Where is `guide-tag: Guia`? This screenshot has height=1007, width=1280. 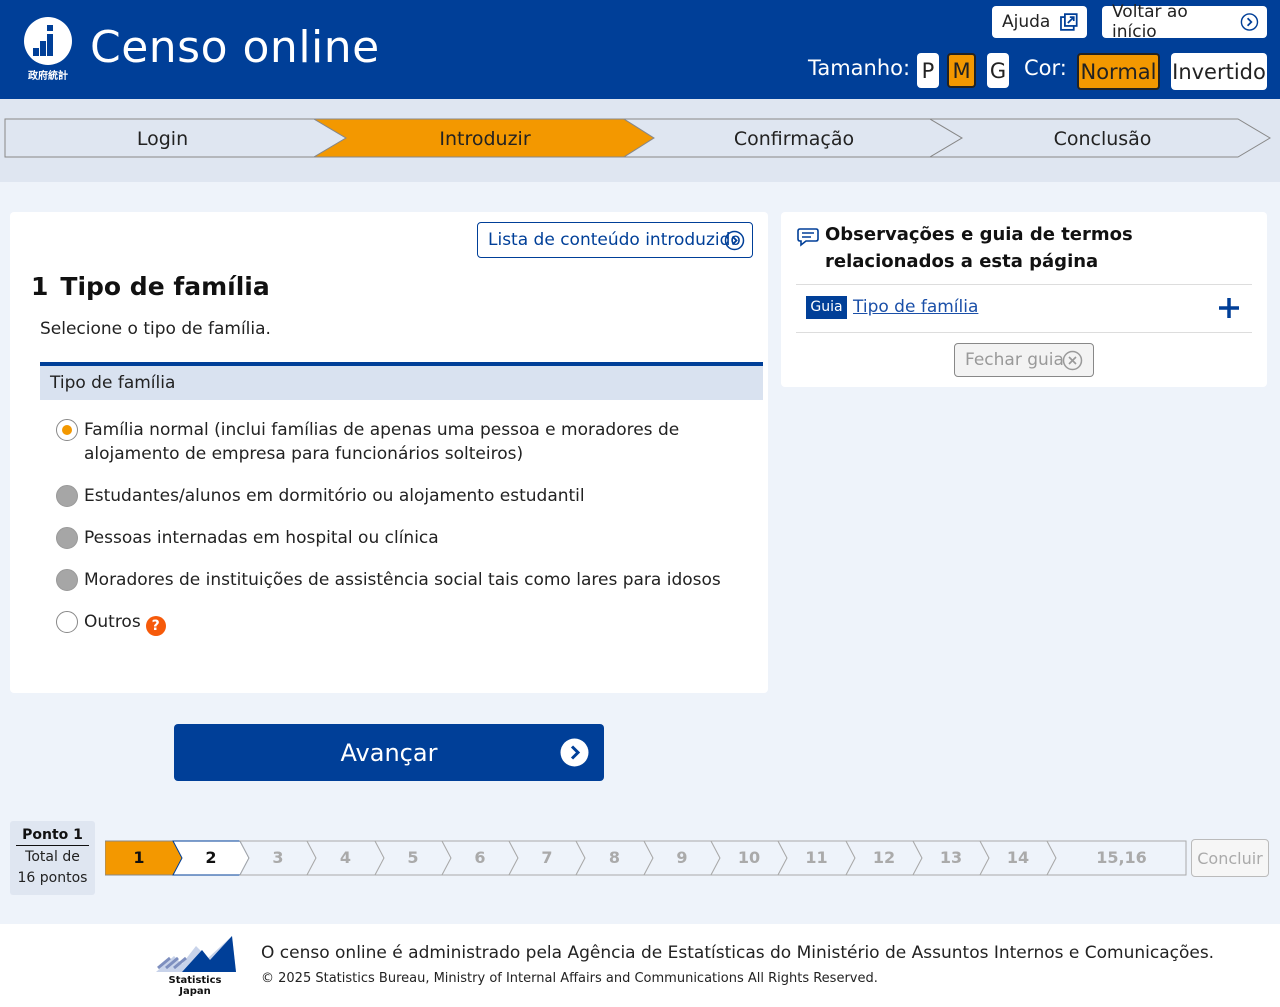
guide-tag: Guia is located at coordinates (826, 307).